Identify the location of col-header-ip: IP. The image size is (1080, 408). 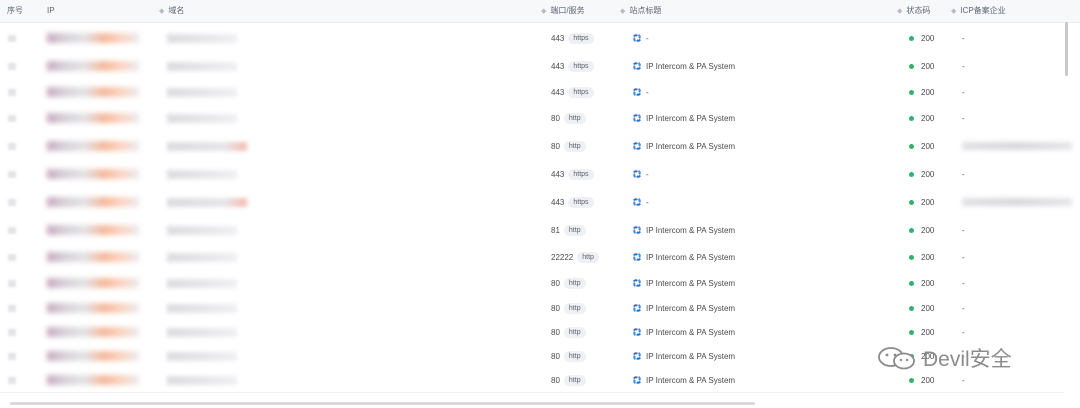
(51, 11).